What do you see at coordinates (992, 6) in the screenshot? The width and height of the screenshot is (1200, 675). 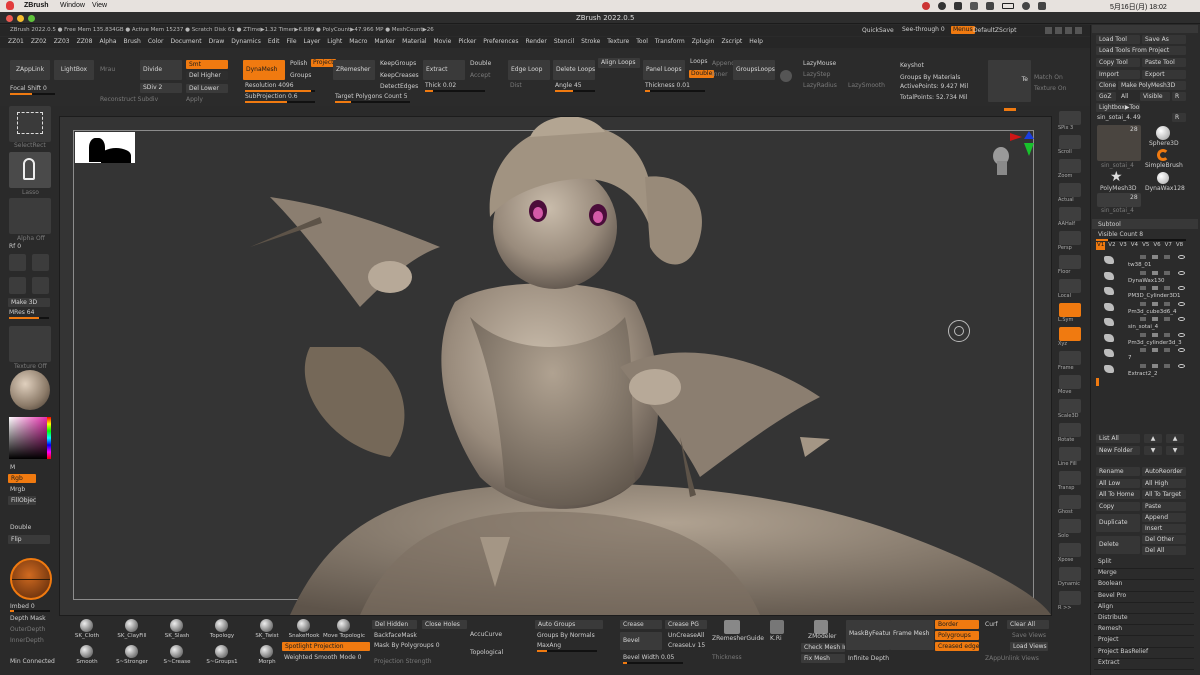 I see `status-icons` at bounding box center [992, 6].